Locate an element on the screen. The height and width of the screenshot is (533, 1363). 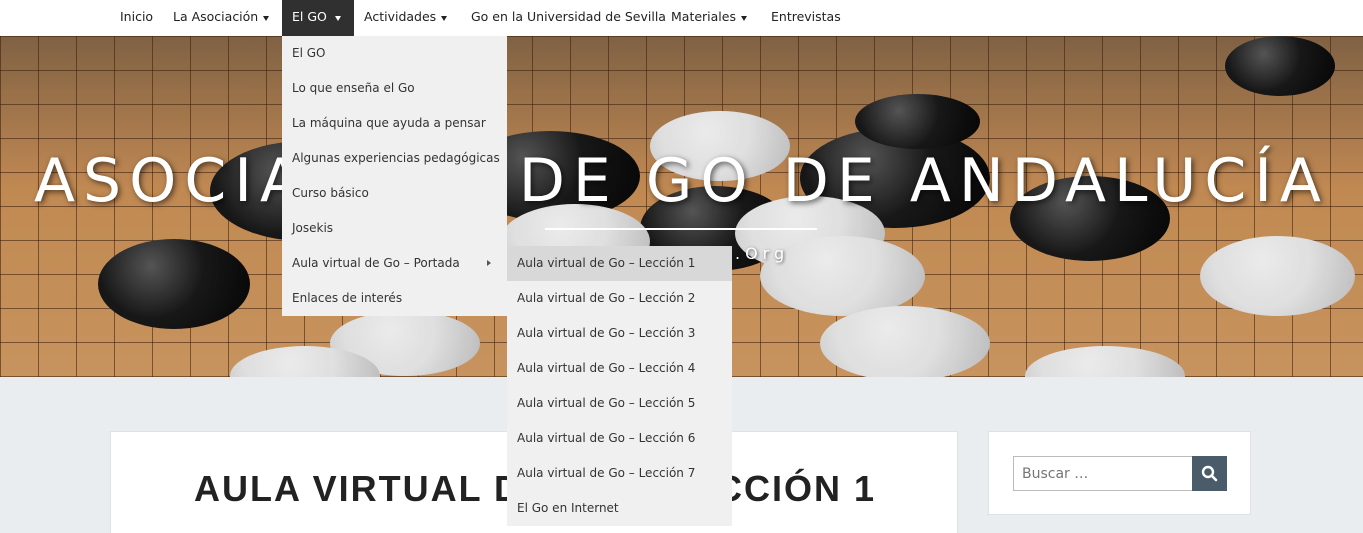
search-icon is located at coordinates (1209, 473).